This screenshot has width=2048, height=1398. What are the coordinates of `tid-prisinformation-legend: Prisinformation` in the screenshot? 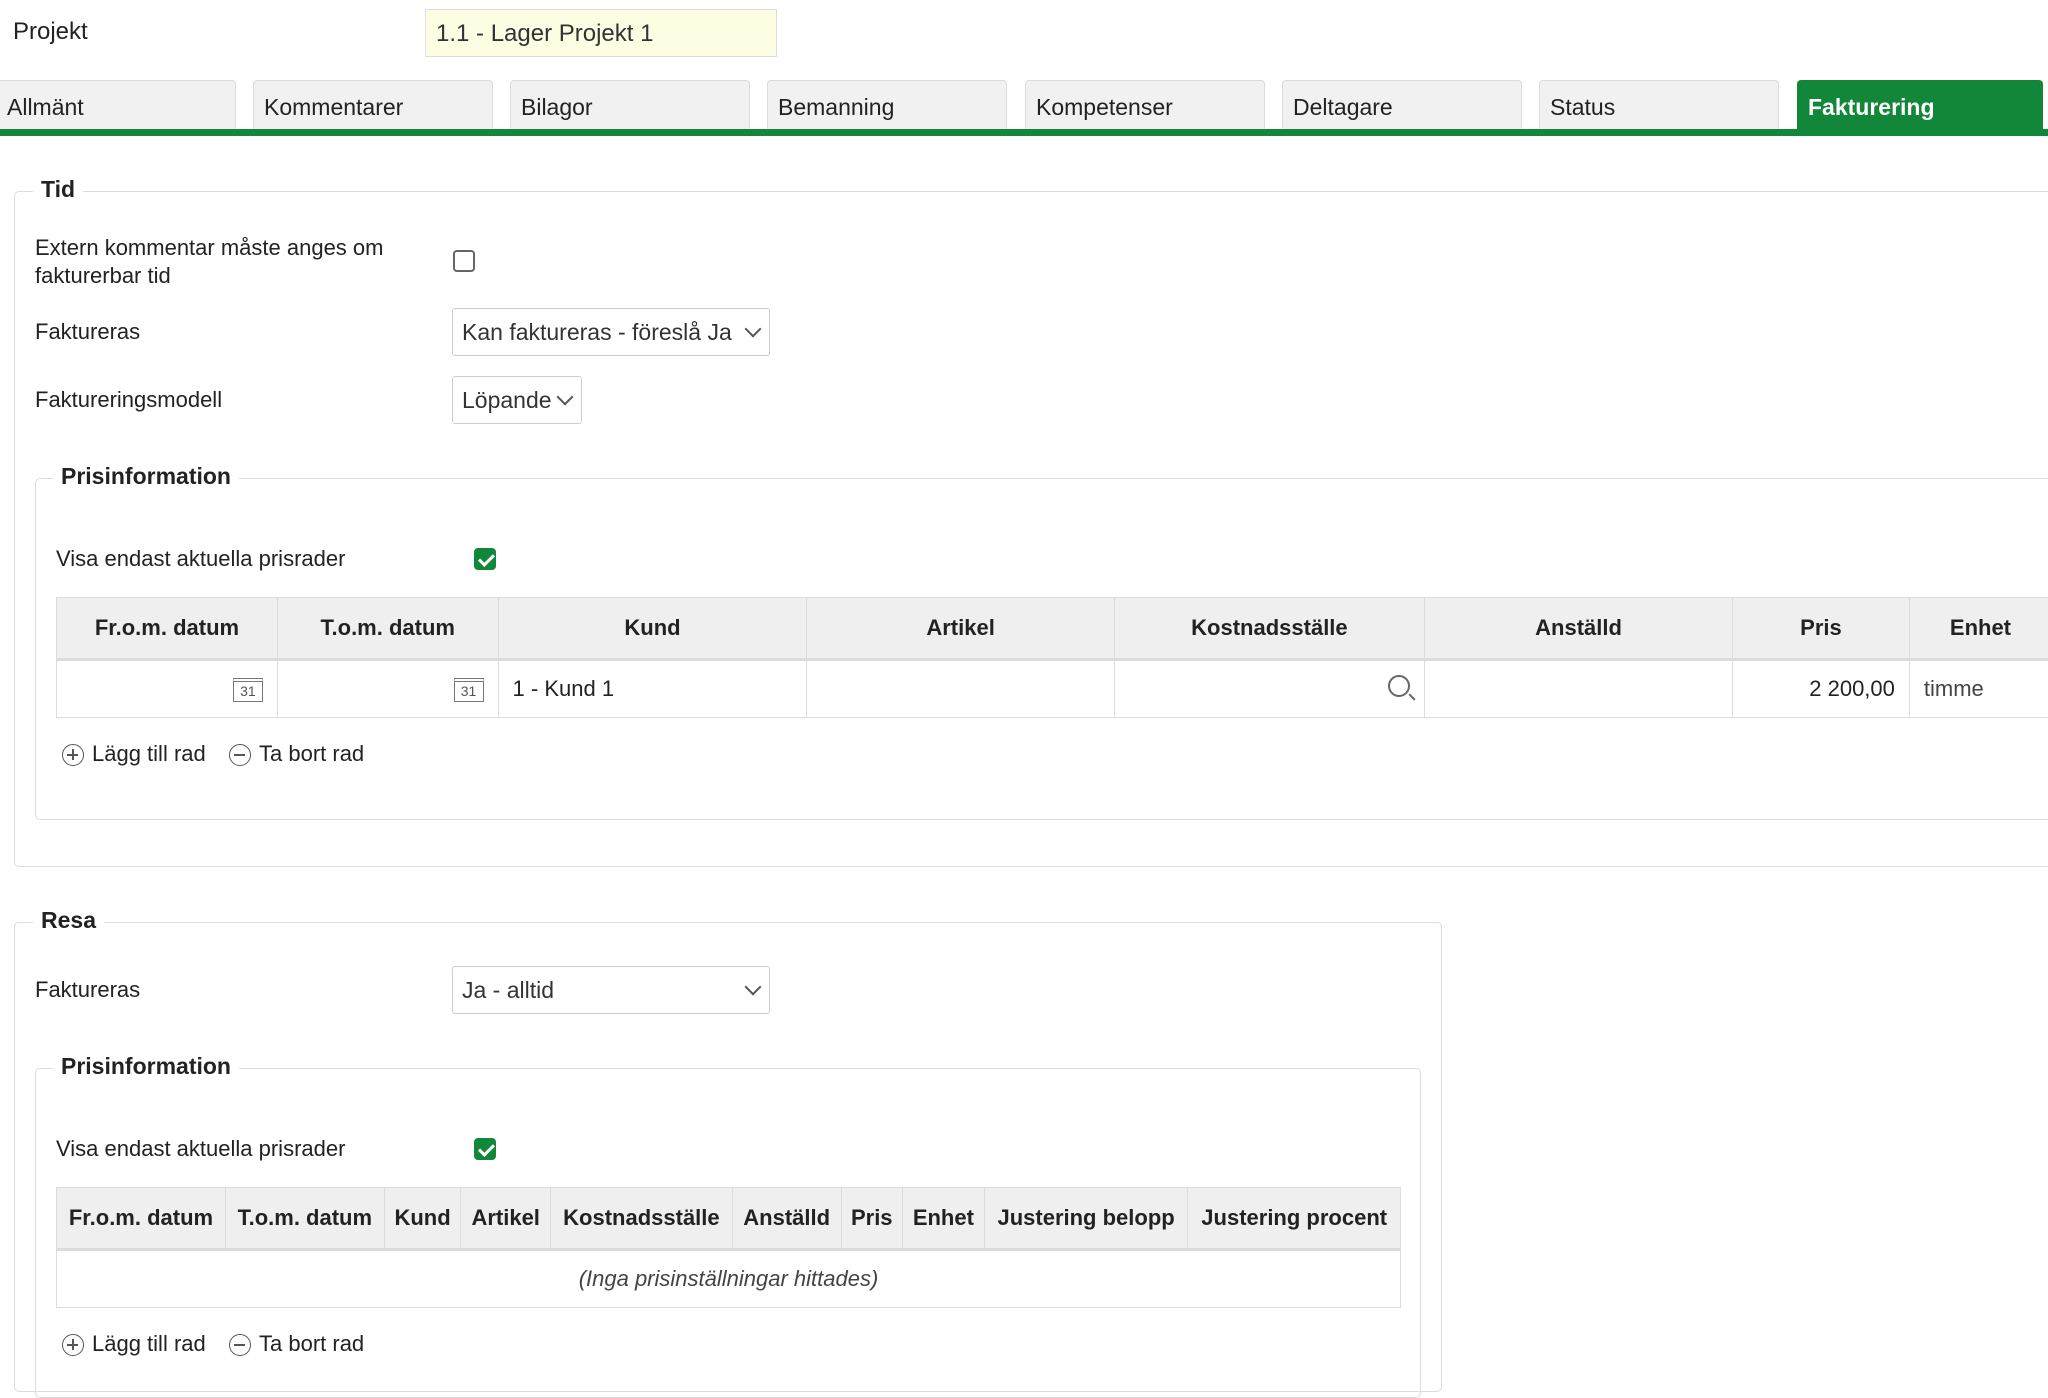 It's located at (146, 476).